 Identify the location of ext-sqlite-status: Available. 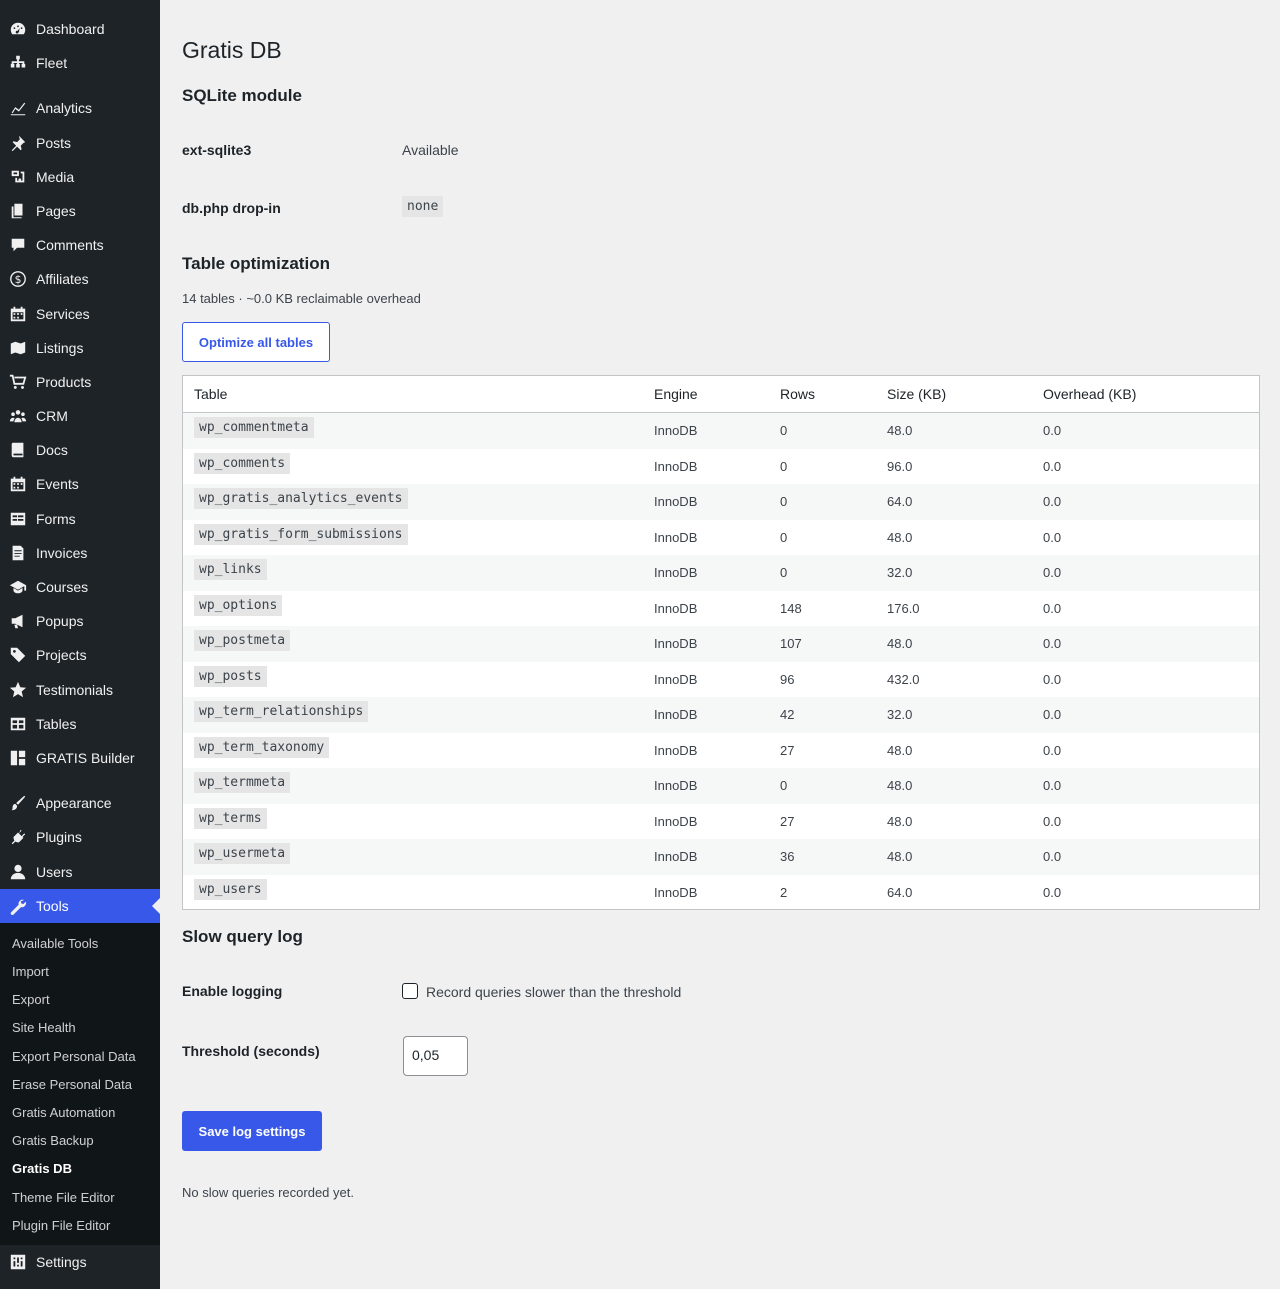
(430, 150).